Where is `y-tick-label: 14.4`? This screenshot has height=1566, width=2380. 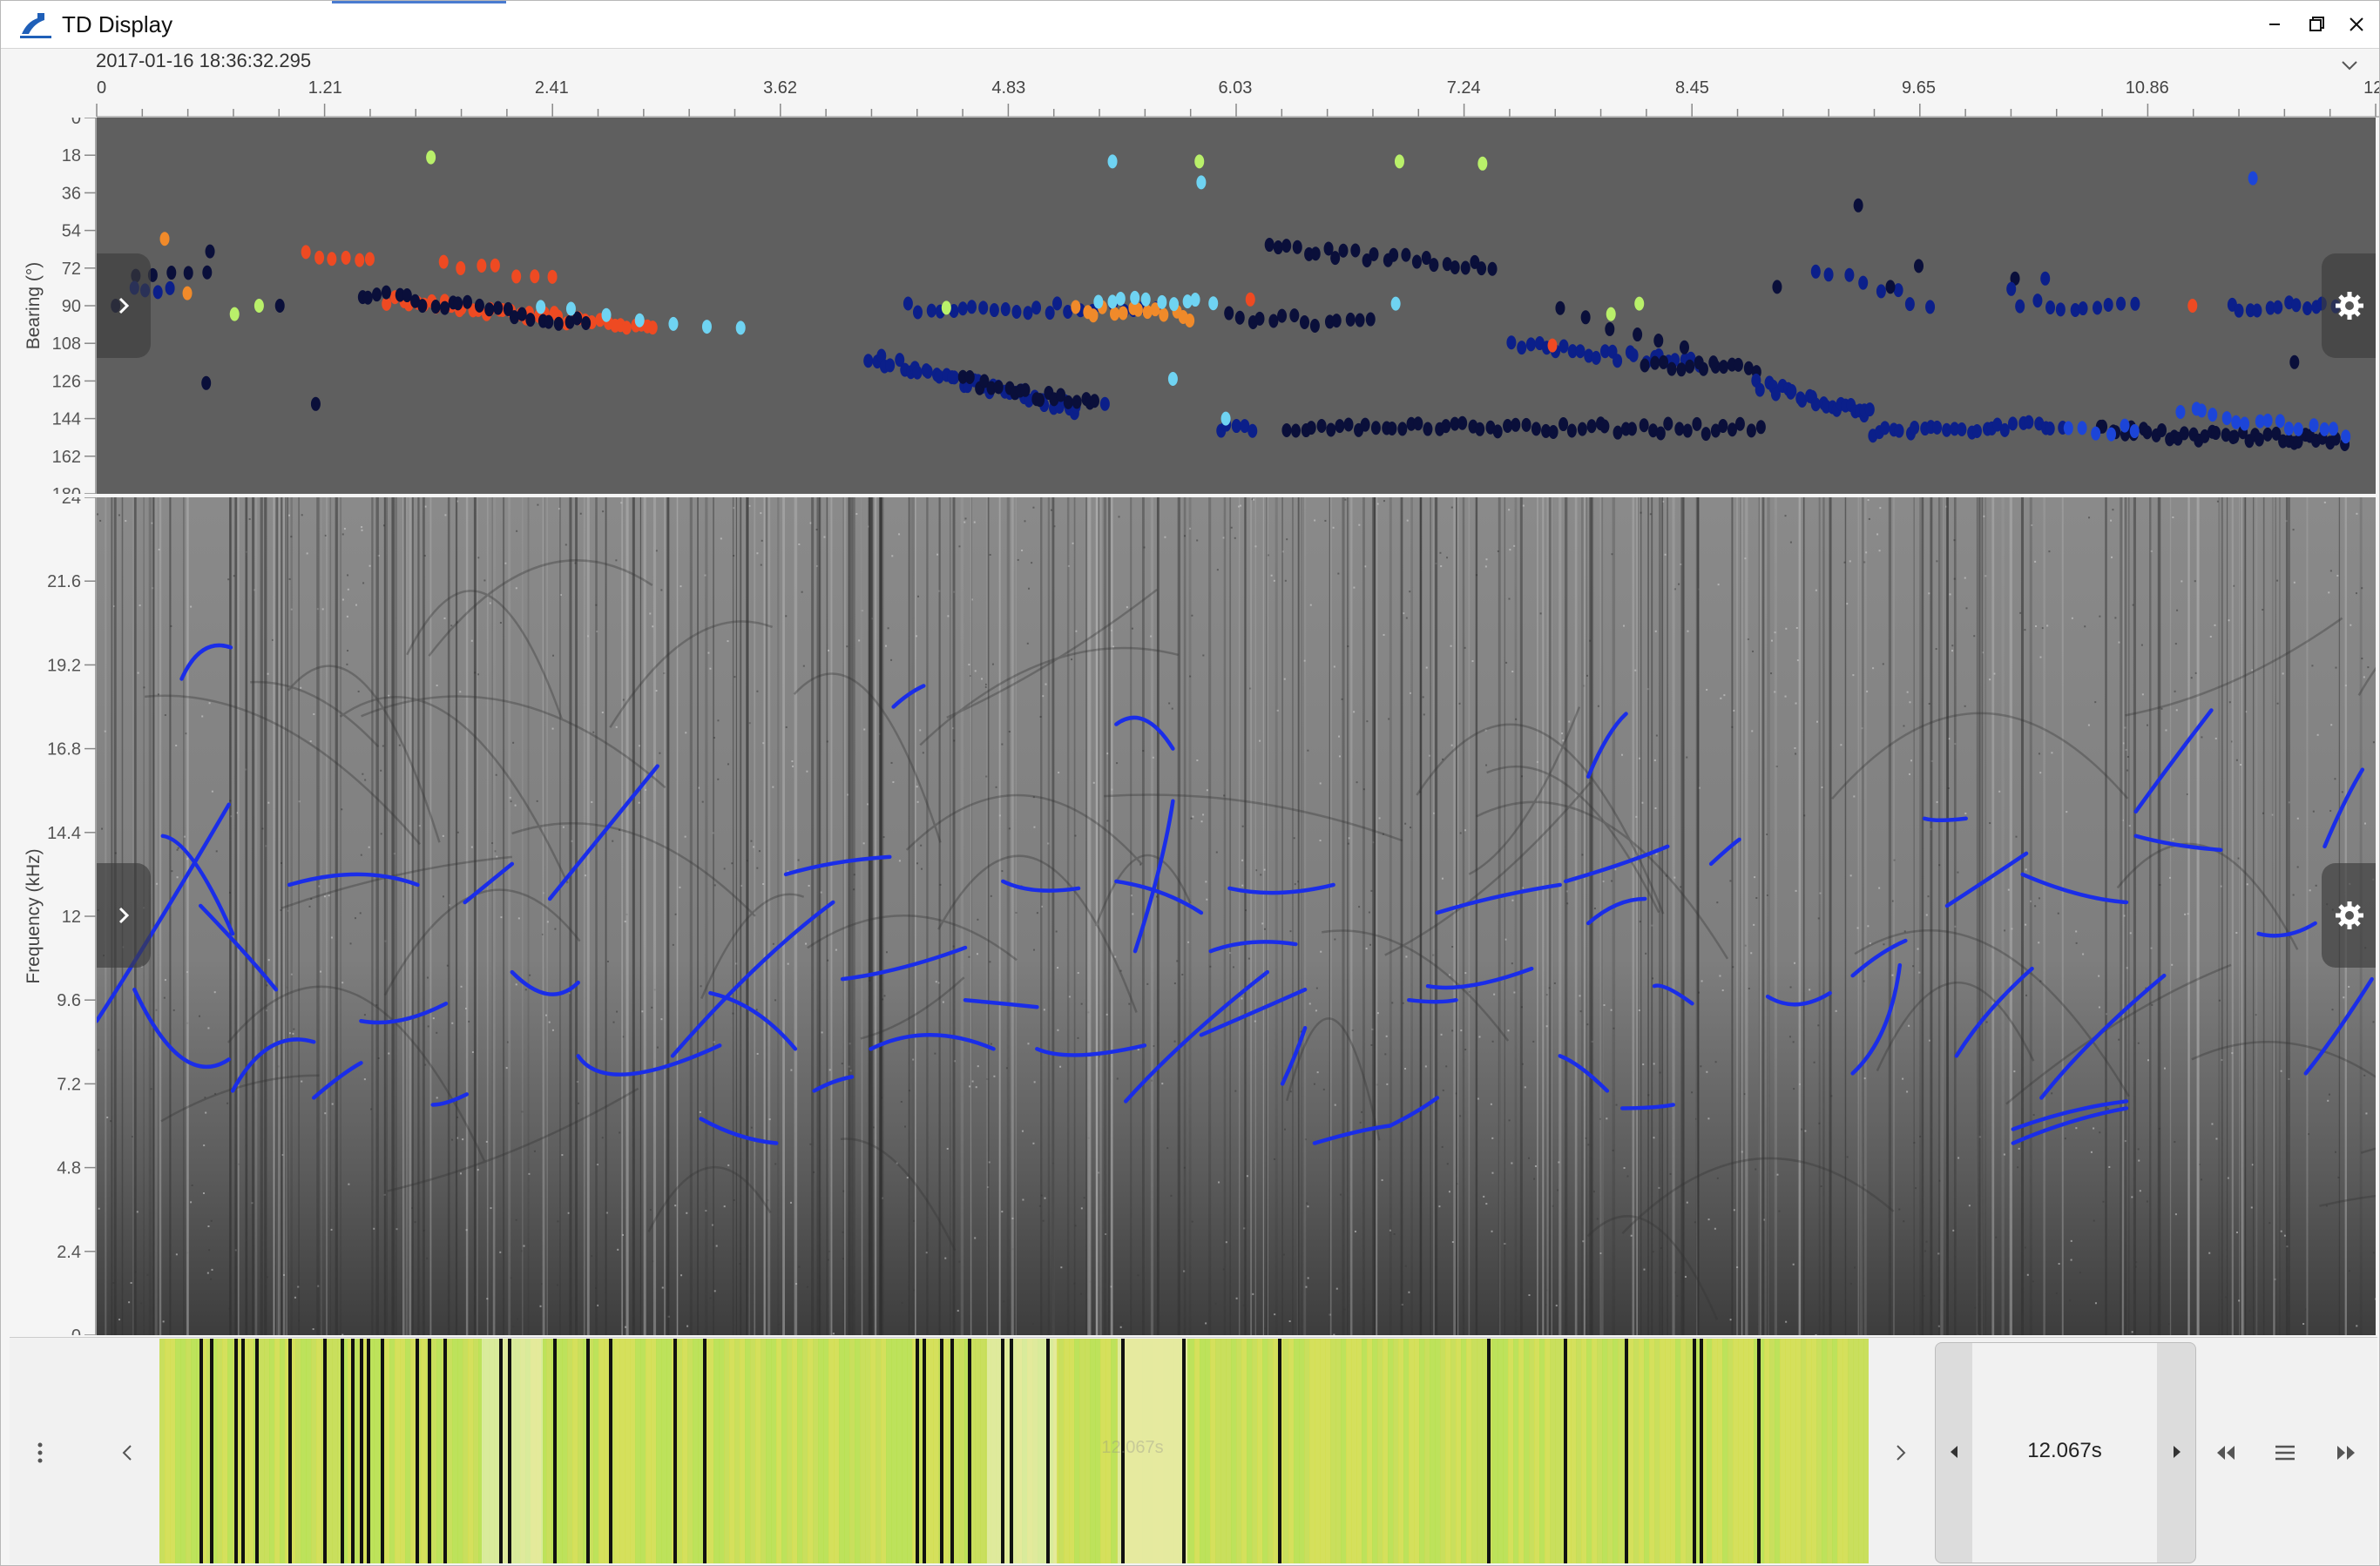
y-tick-label: 14.4 is located at coordinates (64, 833).